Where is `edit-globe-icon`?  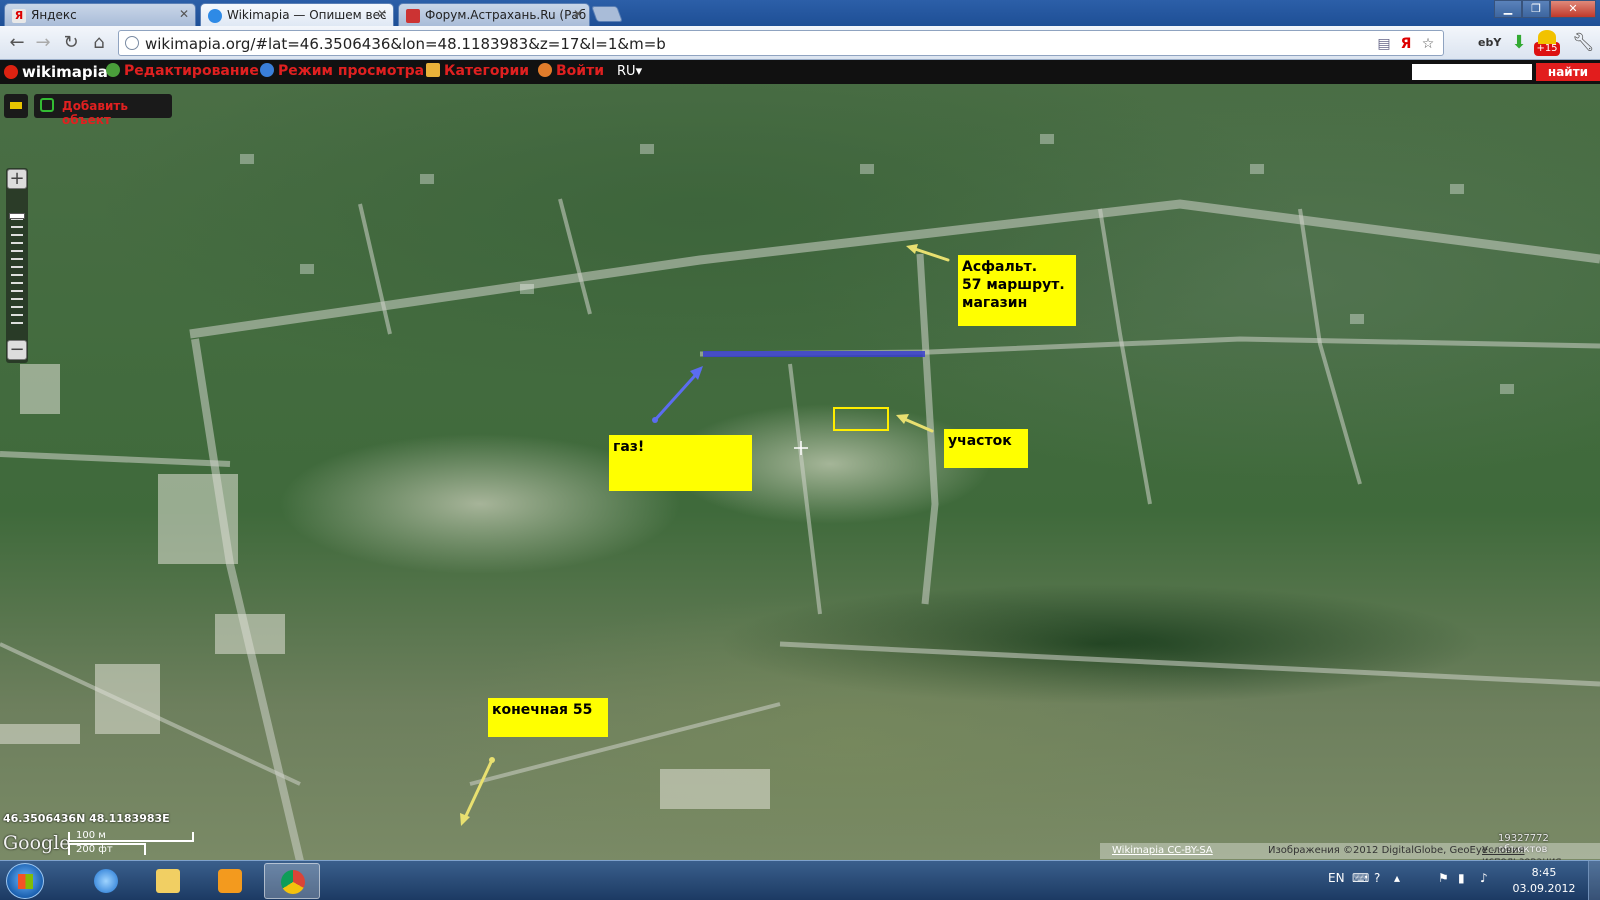
edit-globe-icon is located at coordinates (113, 70).